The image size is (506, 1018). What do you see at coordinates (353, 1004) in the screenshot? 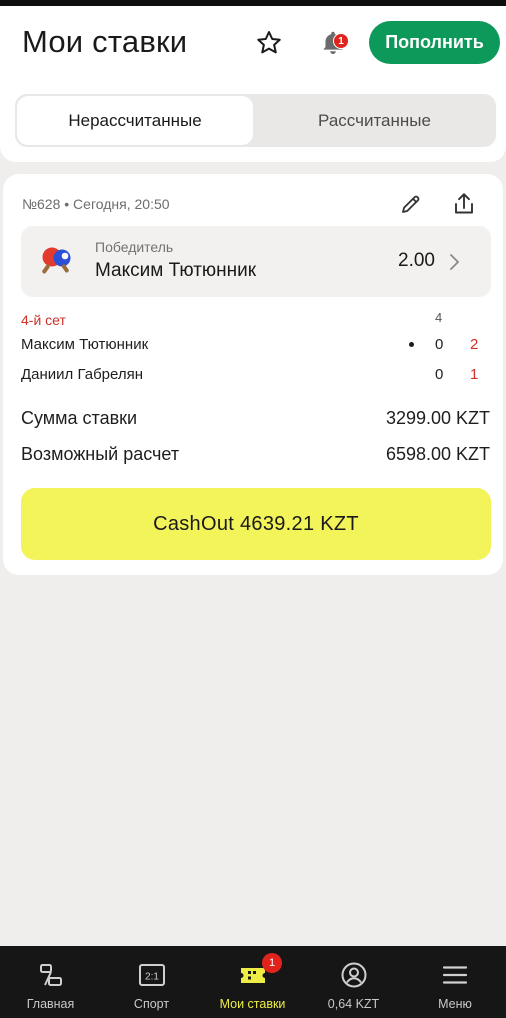
I see `nav-account-label: 0,64 KZT` at bounding box center [353, 1004].